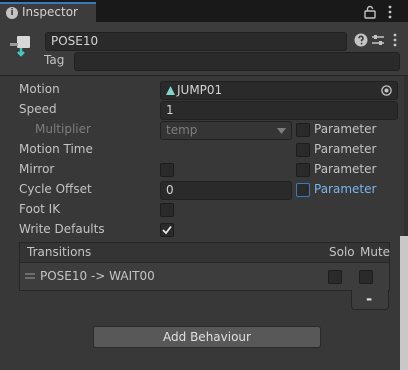  I want to click on add-behaviour-button: Add Behaviour, so click(207, 337).